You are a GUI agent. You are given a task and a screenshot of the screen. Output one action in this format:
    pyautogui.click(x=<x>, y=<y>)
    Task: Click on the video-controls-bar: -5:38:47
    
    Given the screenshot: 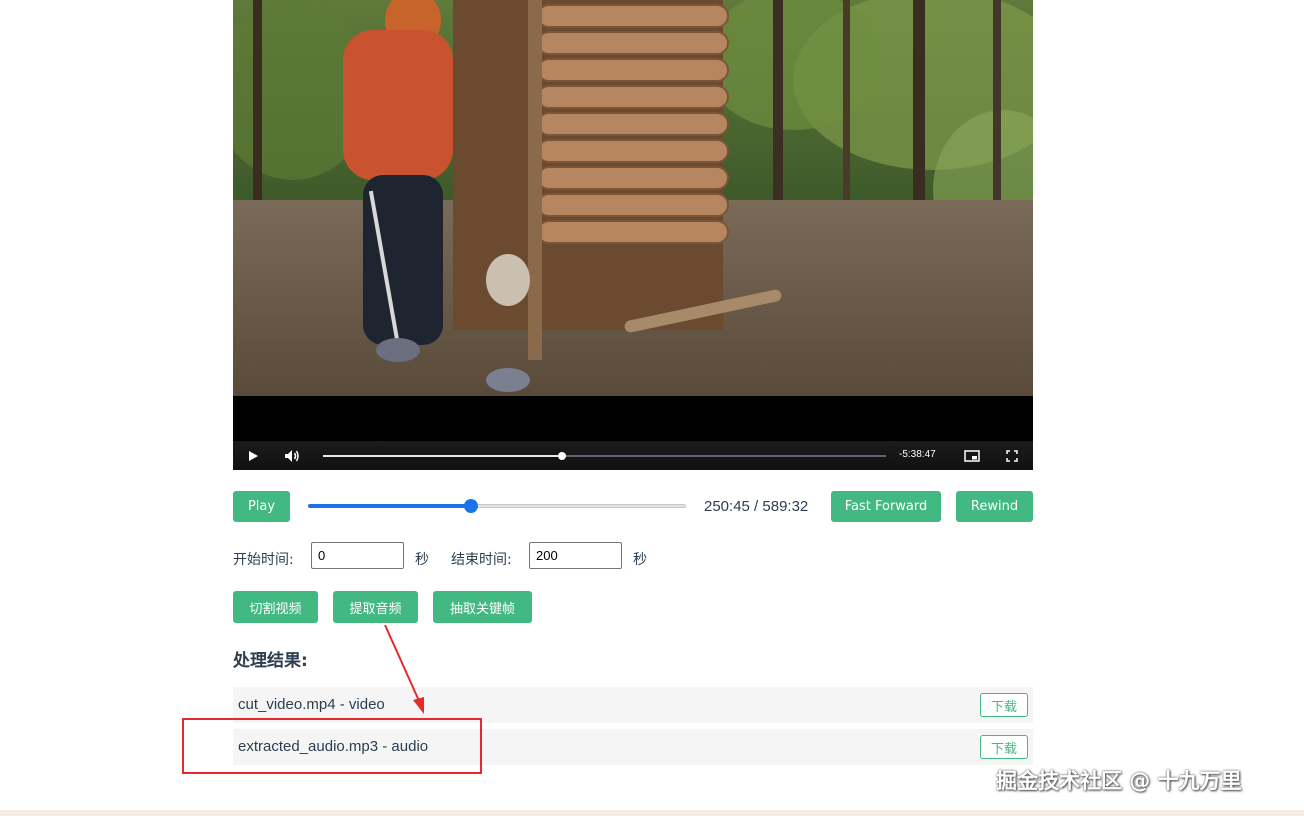 What is the action you would take?
    pyautogui.click(x=633, y=455)
    